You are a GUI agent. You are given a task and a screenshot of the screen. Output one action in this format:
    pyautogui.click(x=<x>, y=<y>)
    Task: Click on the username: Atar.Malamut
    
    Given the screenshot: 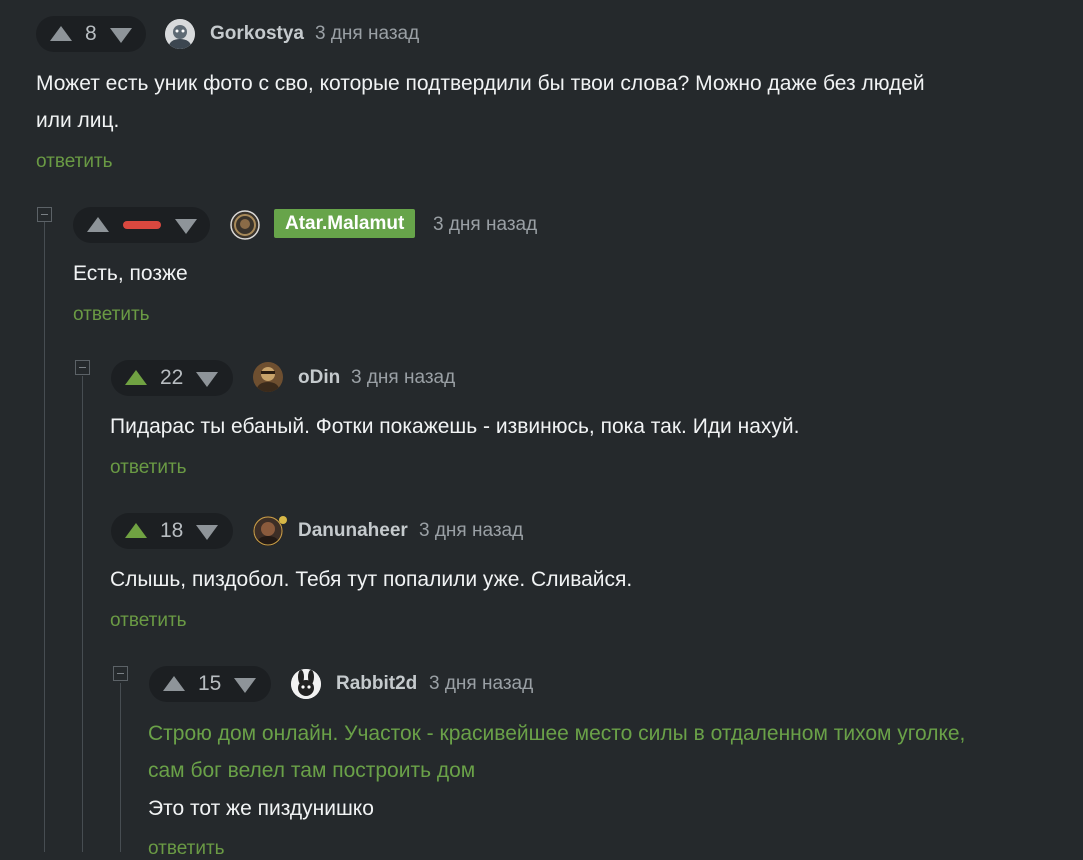 What is the action you would take?
    pyautogui.click(x=345, y=223)
    